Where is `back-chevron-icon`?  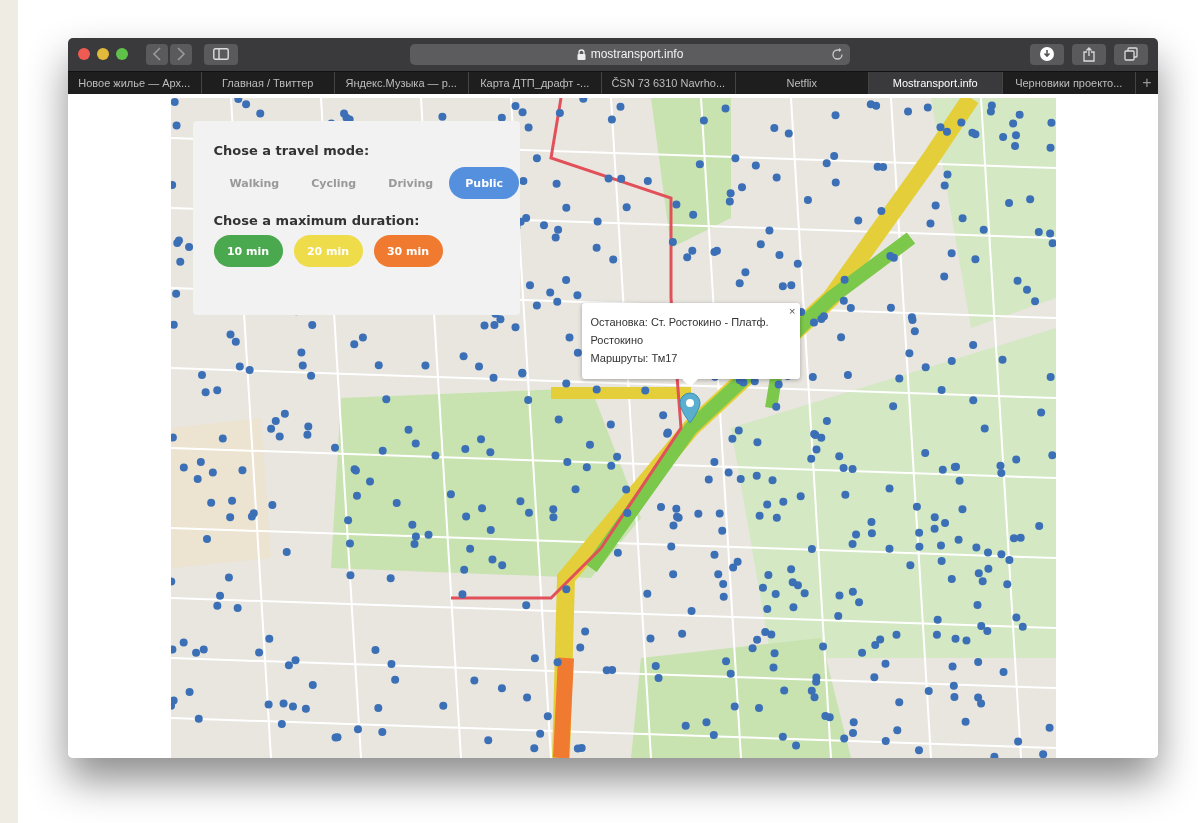 back-chevron-icon is located at coordinates (157, 54).